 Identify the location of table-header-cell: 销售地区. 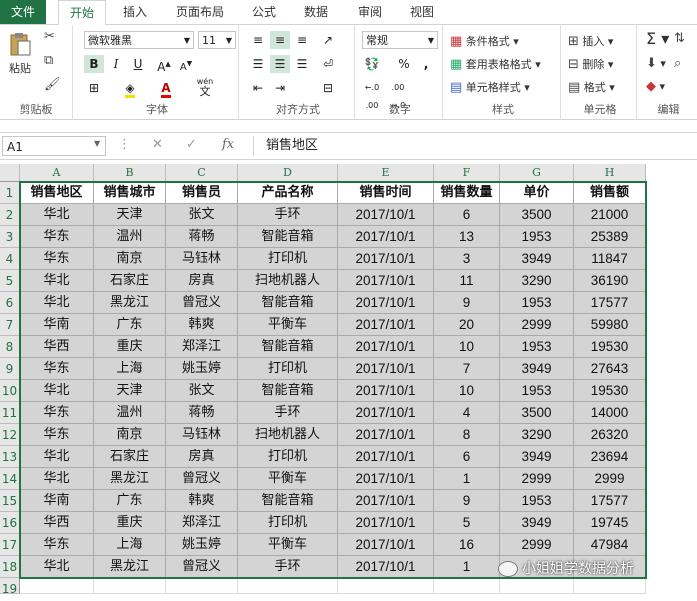
(57, 193).